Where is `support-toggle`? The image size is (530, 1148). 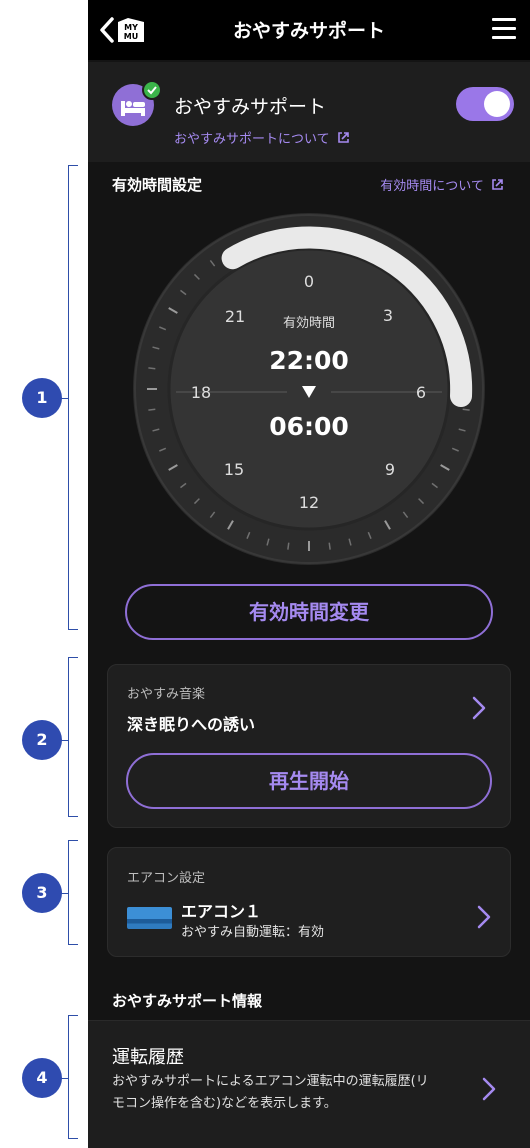
support-toggle is located at coordinates (485, 104).